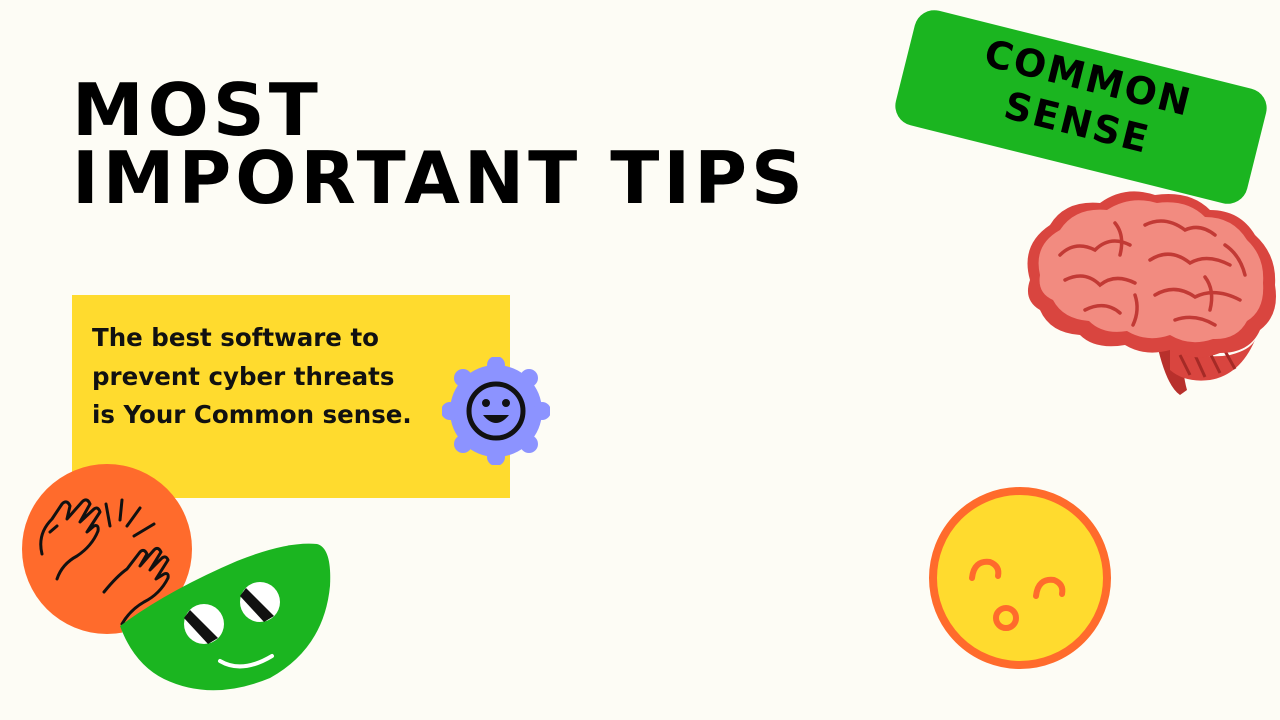 This screenshot has height=720, width=1280. I want to click on common-sense-badge: COMMON SENSE, so click(1081, 107).